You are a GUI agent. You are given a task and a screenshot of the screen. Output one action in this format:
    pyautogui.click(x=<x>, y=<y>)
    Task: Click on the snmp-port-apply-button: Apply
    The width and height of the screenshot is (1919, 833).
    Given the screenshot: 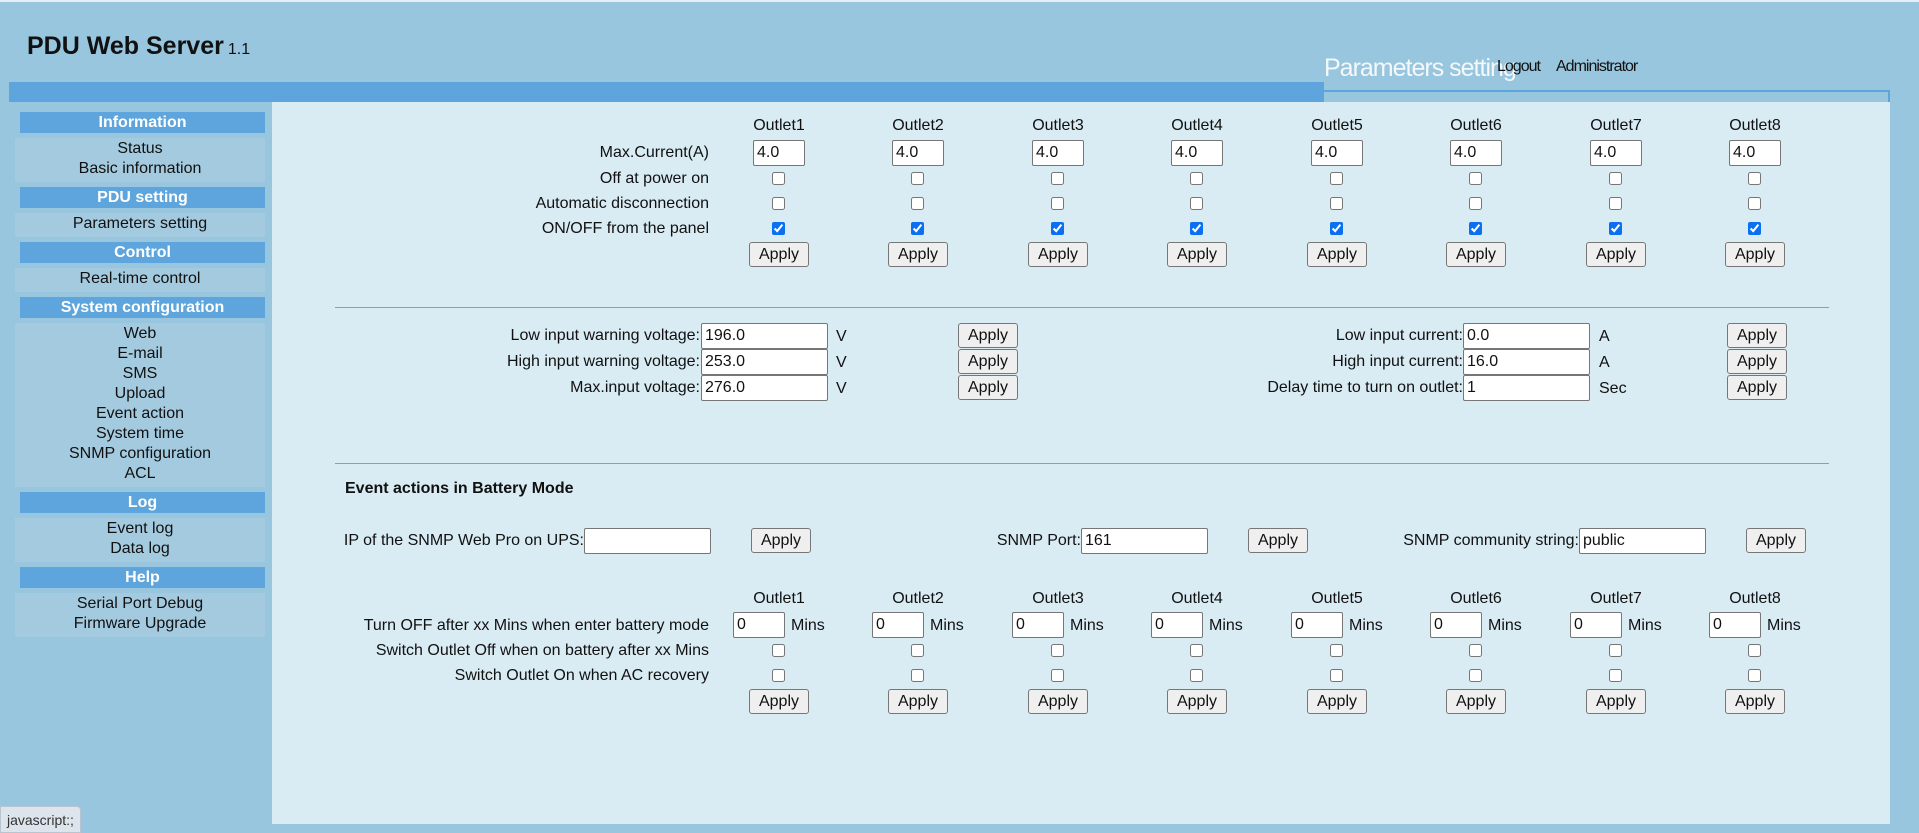 What is the action you would take?
    pyautogui.click(x=1278, y=540)
    